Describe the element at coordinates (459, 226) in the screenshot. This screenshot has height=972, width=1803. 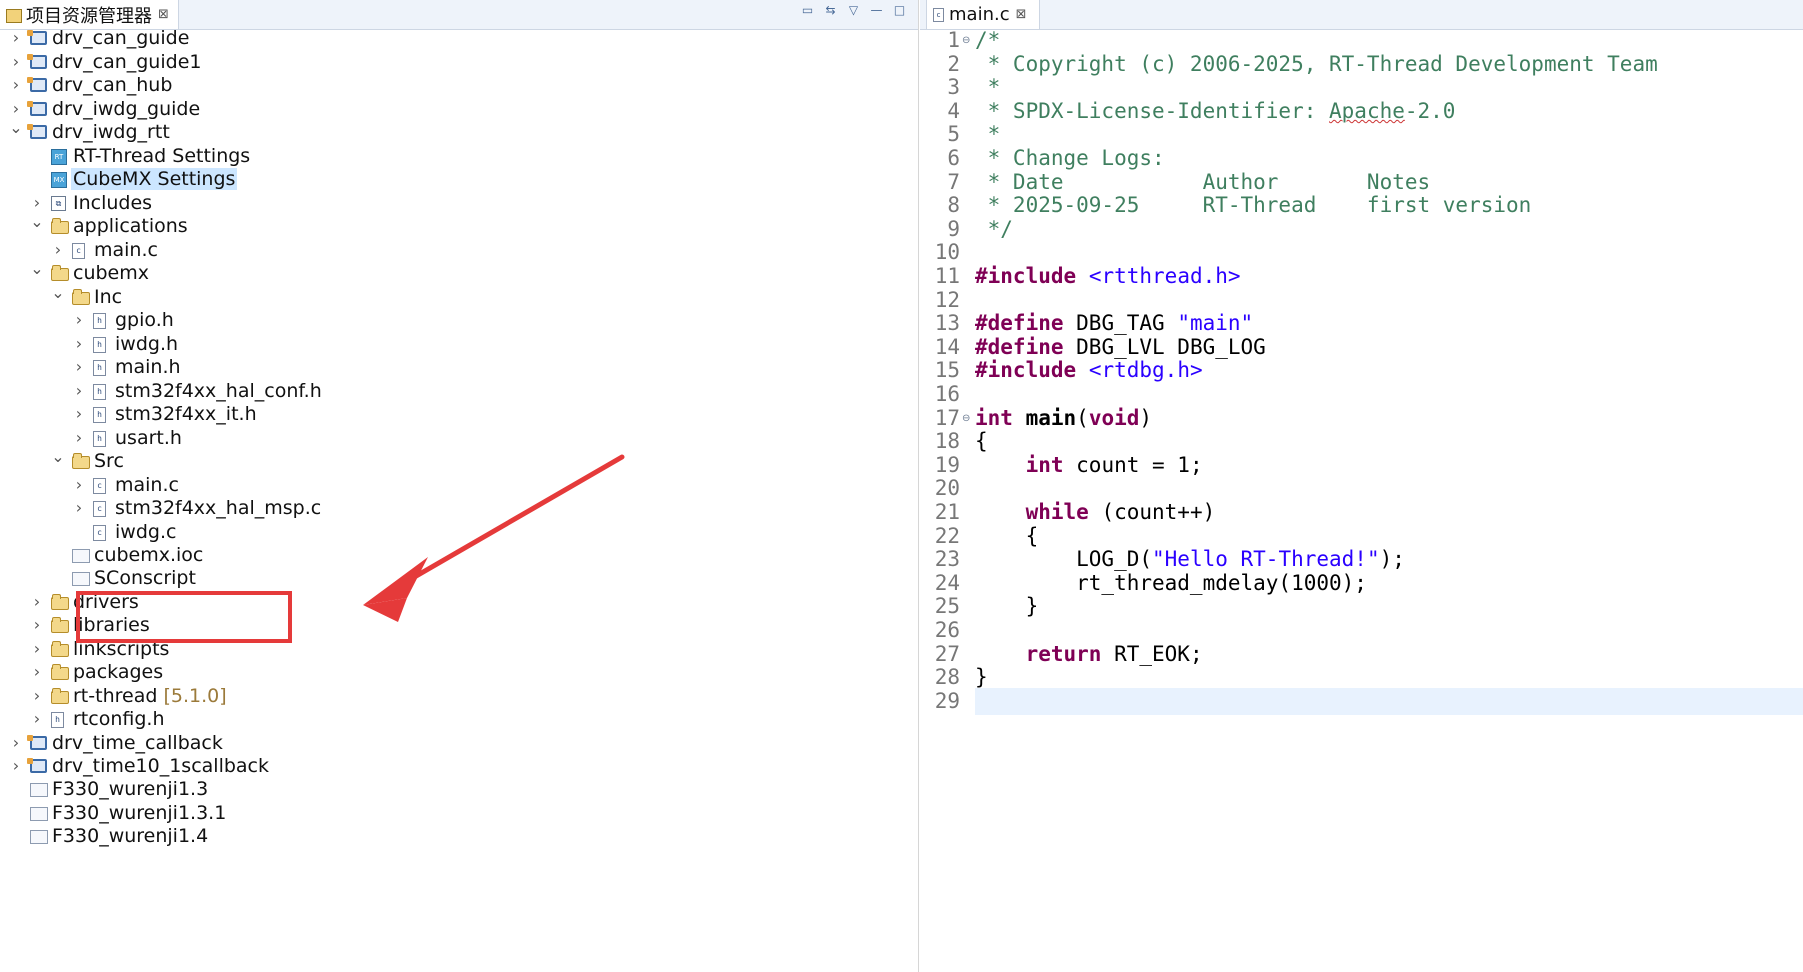
I see `tree-item: ⌄ applications` at that location.